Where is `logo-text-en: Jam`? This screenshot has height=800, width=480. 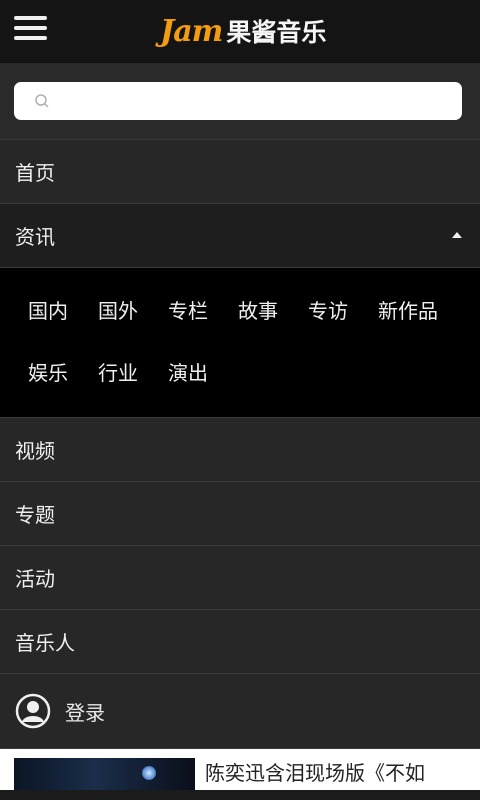 logo-text-en: Jam is located at coordinates (191, 31).